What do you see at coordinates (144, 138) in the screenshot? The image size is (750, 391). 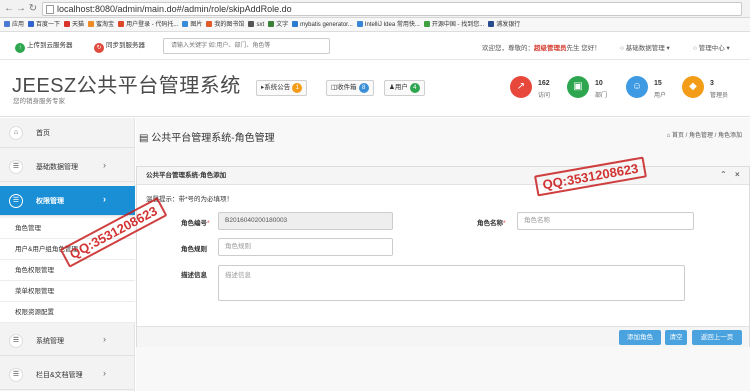 I see `table-icon: ▤` at bounding box center [144, 138].